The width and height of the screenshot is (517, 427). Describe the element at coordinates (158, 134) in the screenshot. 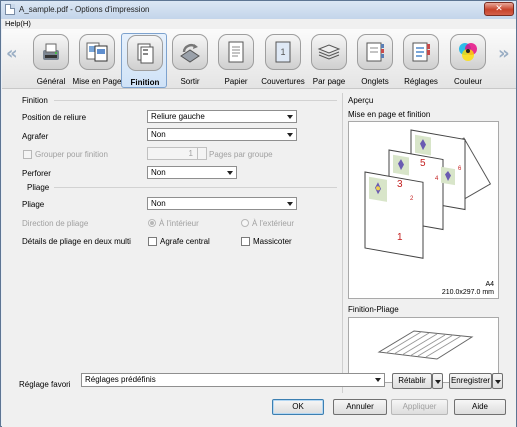

I see `staple-value: Non` at that location.